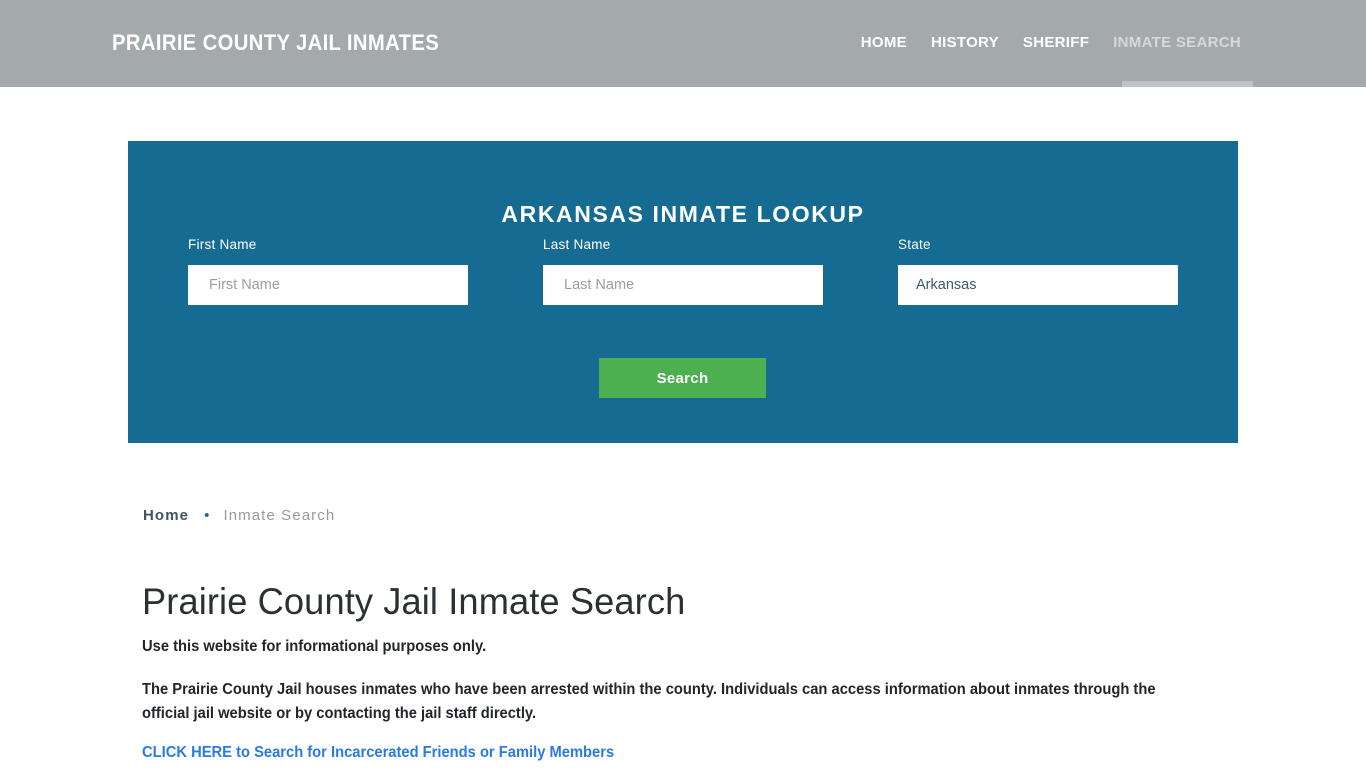 The width and height of the screenshot is (1366, 768). What do you see at coordinates (166, 516) in the screenshot?
I see `breadcrumb-item-home: Home` at bounding box center [166, 516].